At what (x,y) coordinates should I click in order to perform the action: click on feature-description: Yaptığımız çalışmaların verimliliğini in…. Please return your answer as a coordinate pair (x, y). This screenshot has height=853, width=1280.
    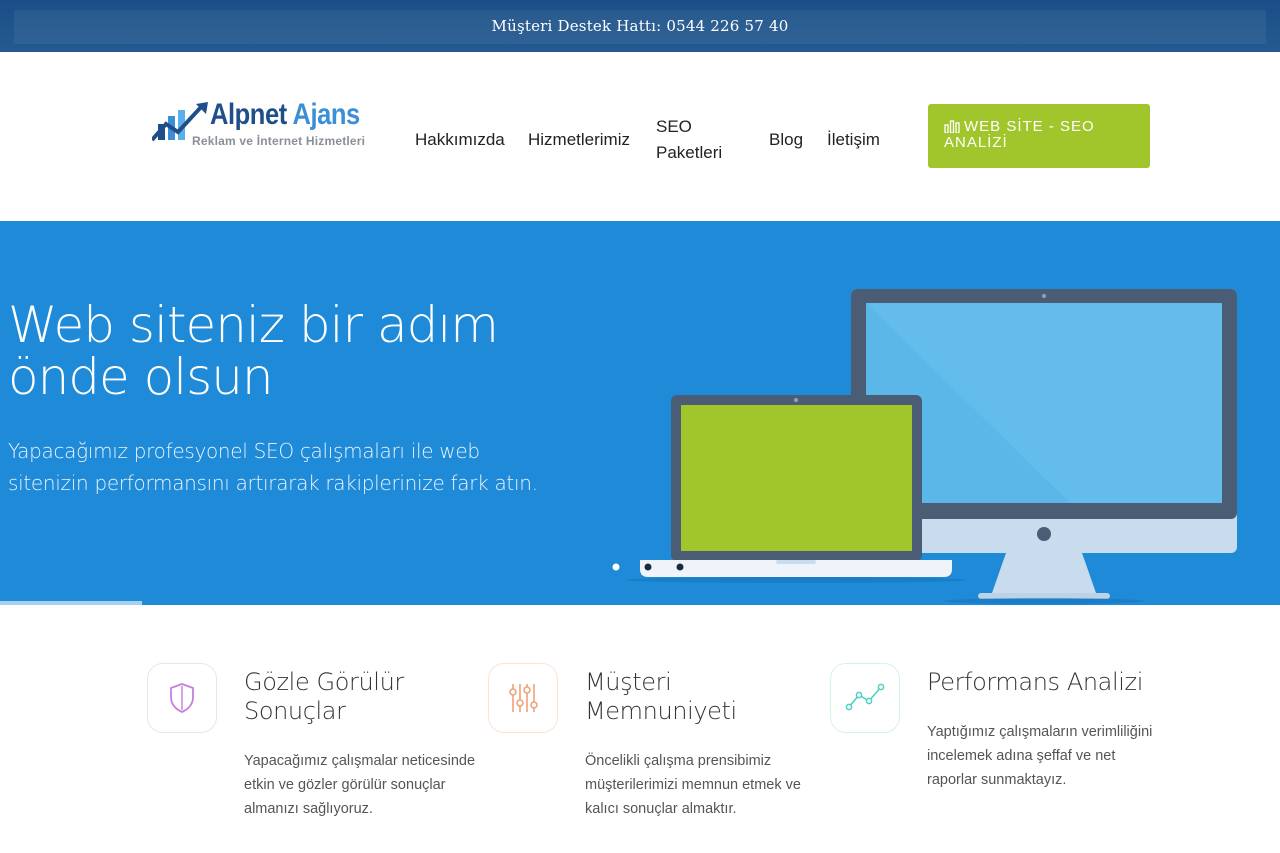
    Looking at the image, I should click on (1040, 756).